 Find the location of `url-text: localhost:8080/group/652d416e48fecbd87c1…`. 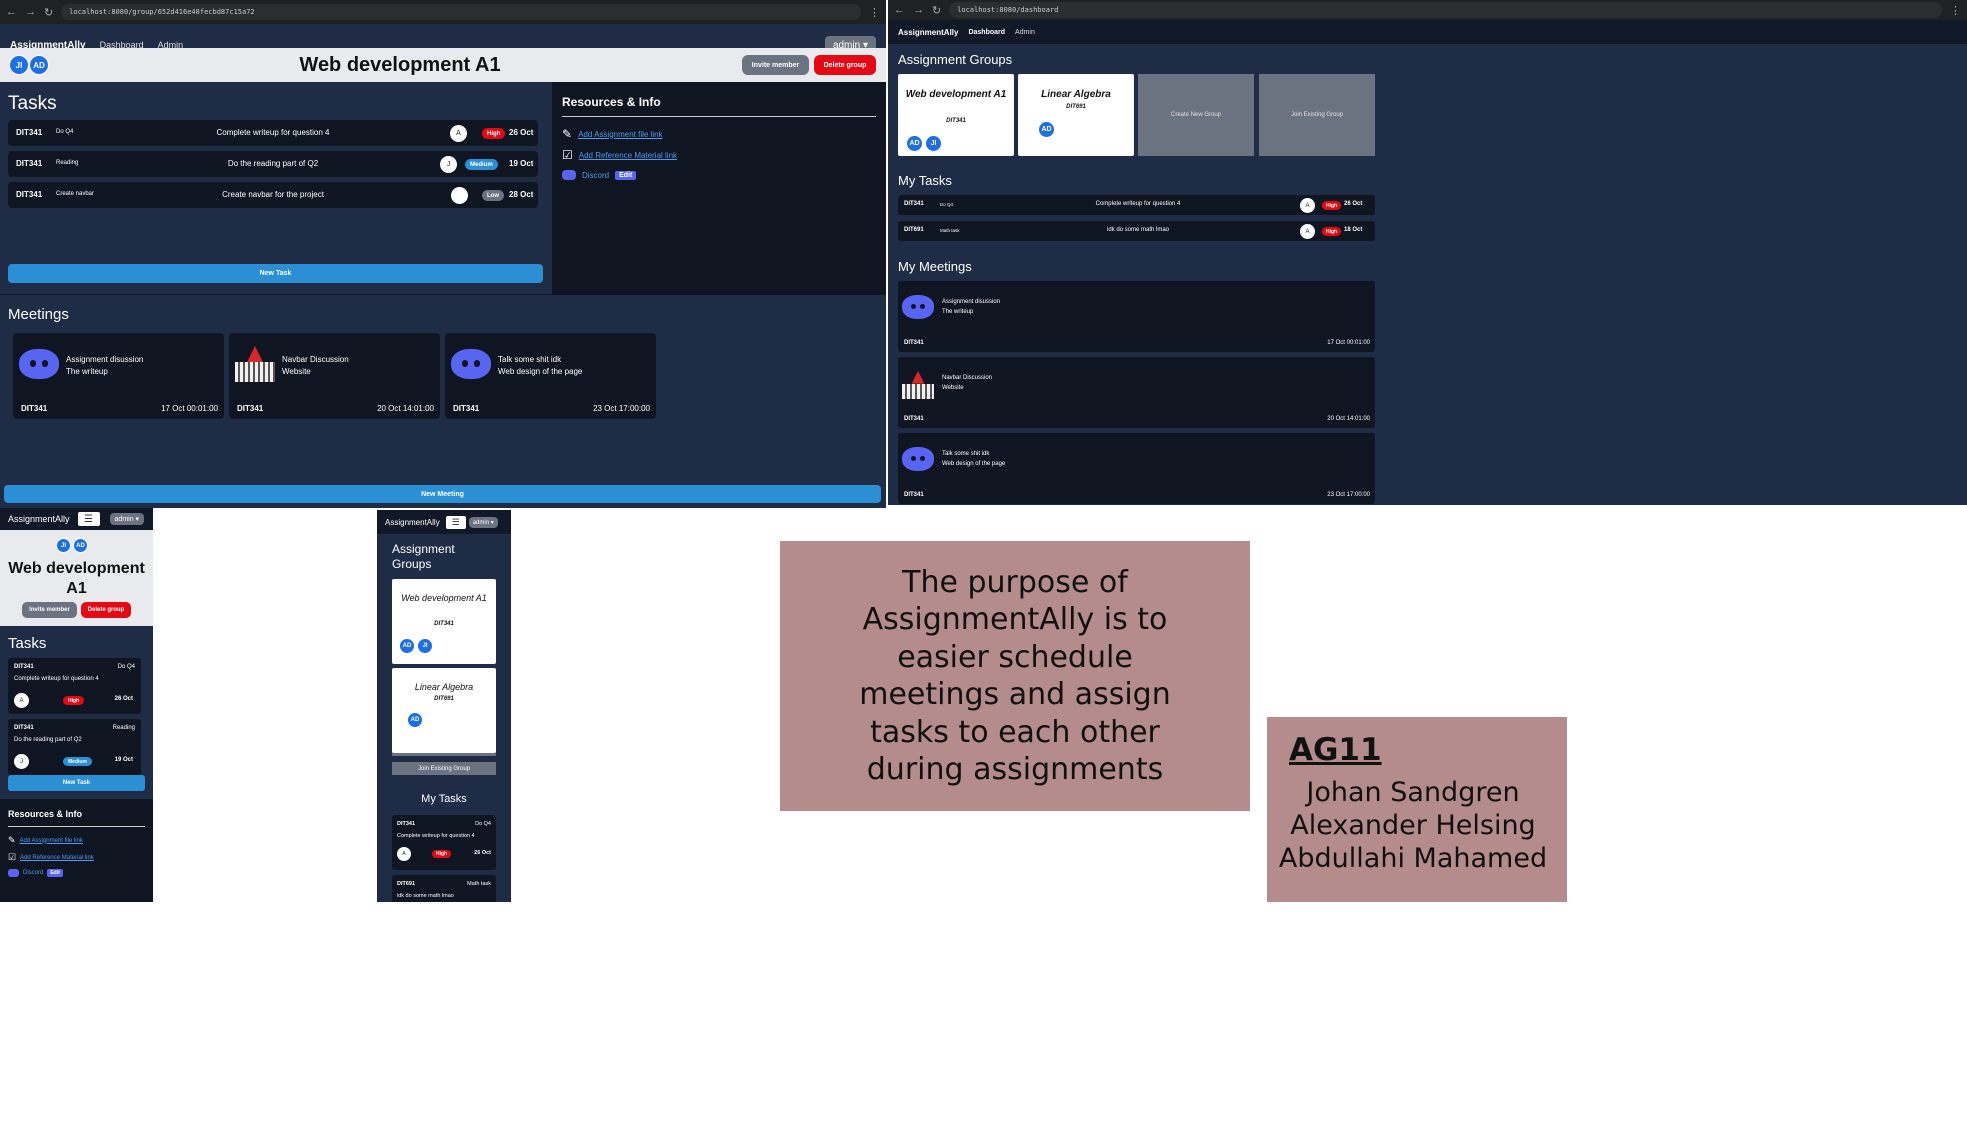

url-text: localhost:8080/group/652d416e48fecbd87c1… is located at coordinates (162, 12).